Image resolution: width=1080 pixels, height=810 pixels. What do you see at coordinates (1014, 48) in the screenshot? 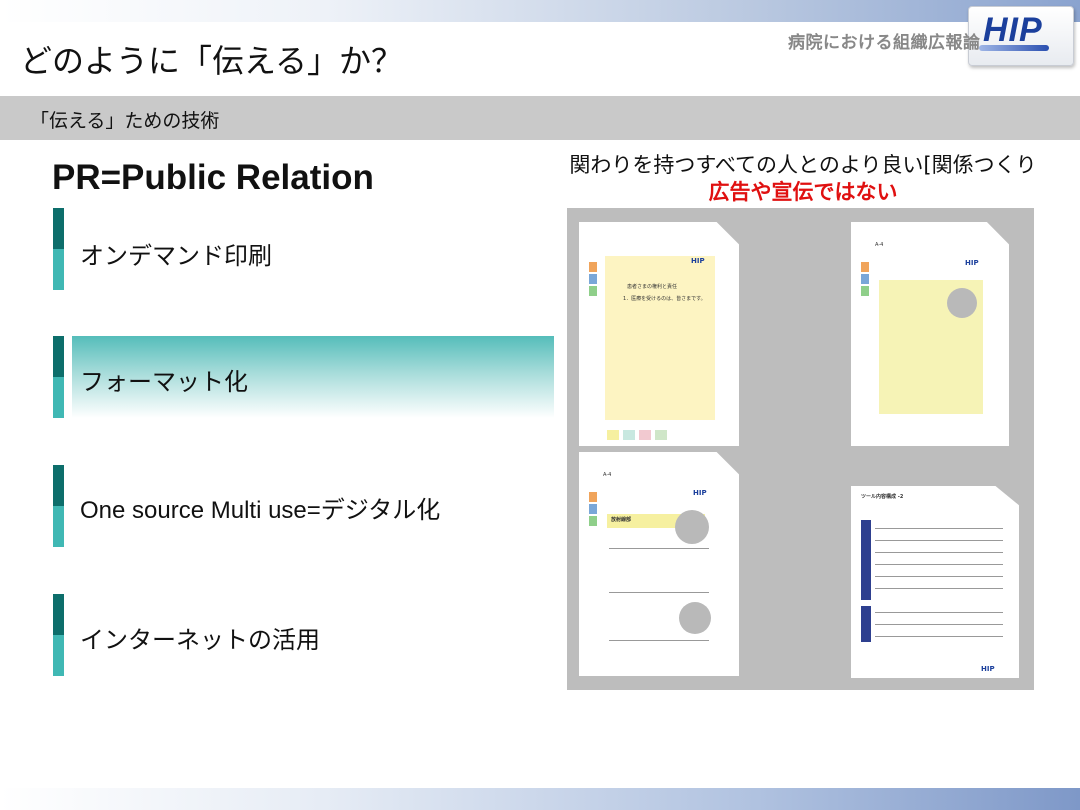
I see `logo-swoosh` at bounding box center [1014, 48].